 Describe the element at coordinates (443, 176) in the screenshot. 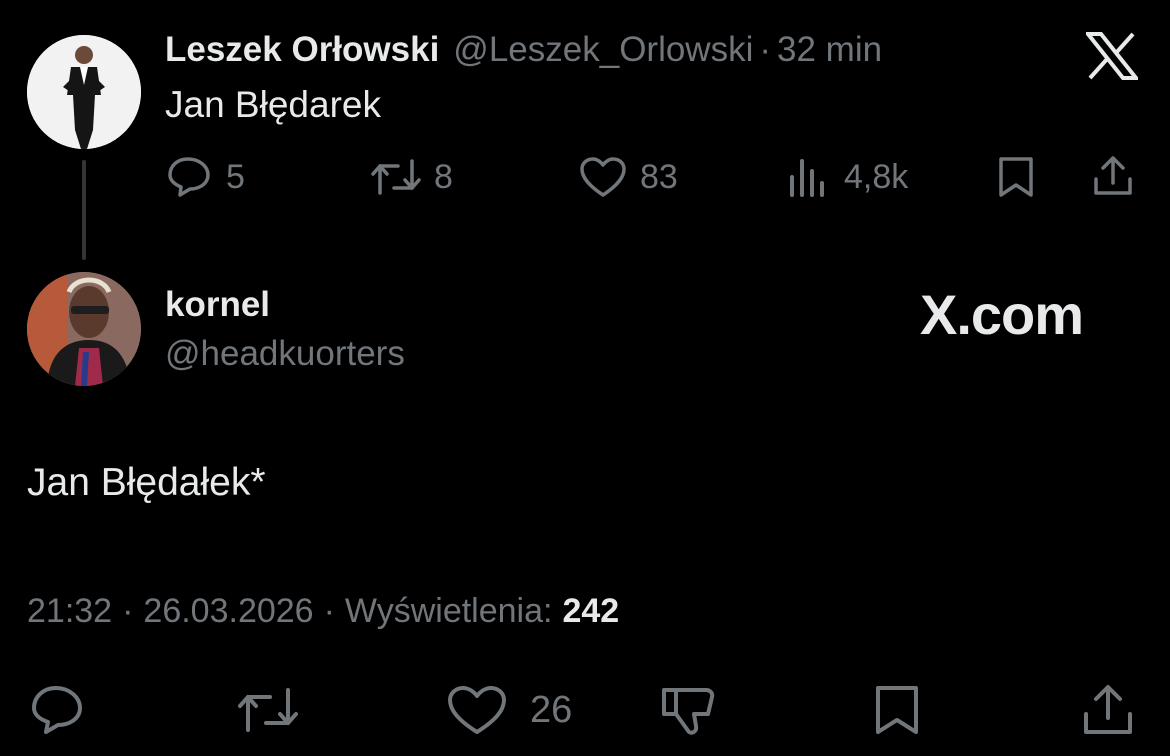

I see `repost-count: 8` at that location.